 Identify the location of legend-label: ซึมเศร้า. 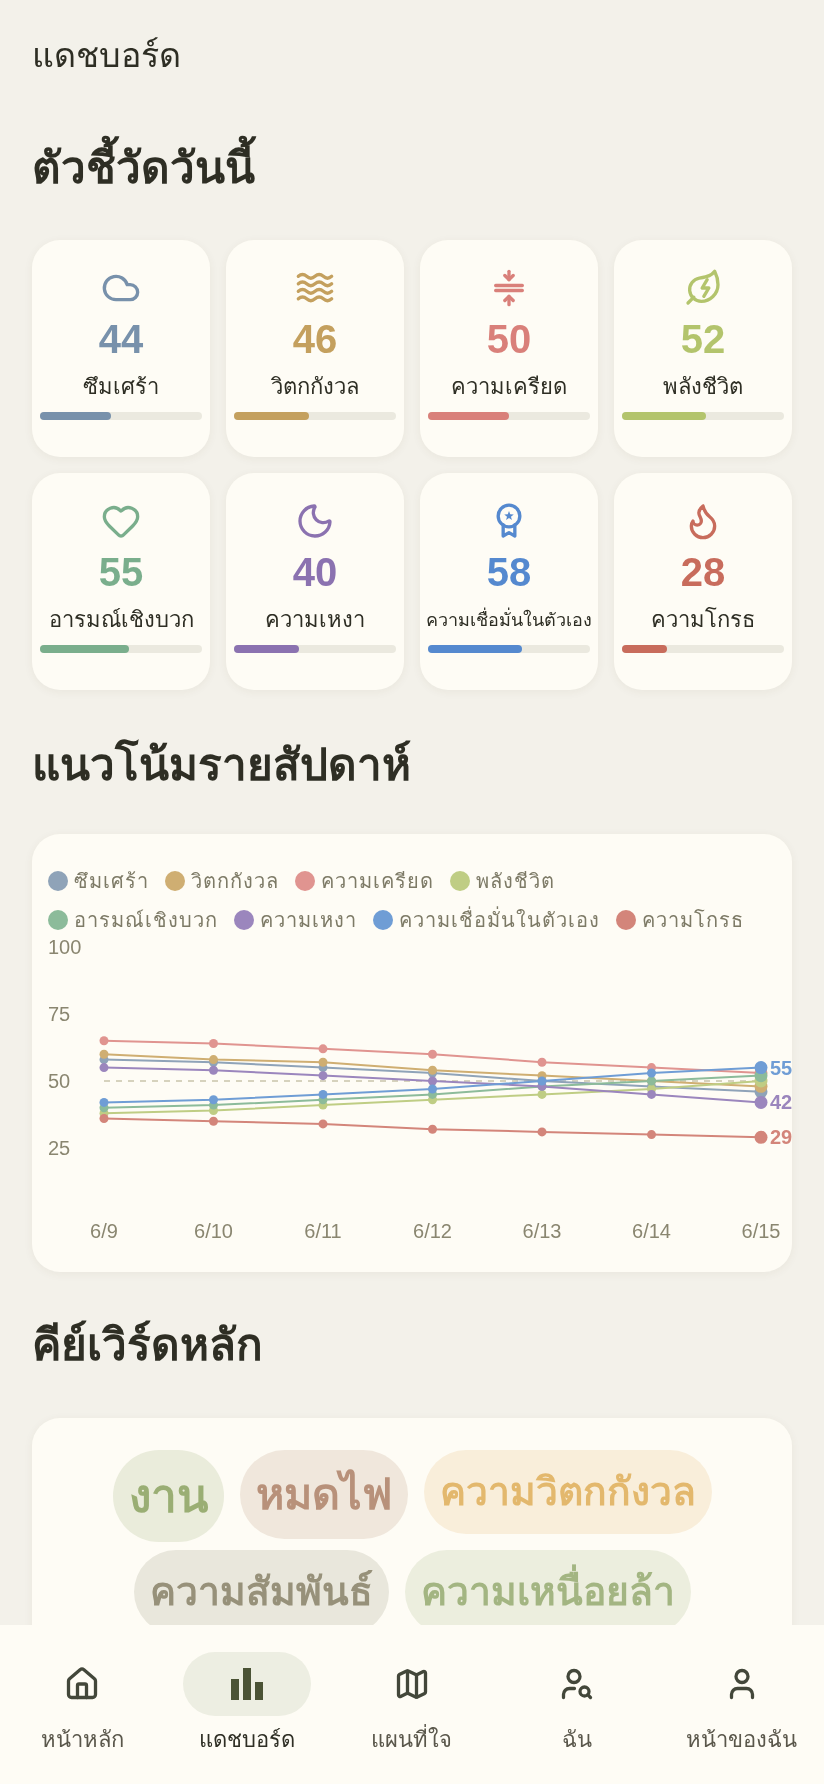
(111, 881).